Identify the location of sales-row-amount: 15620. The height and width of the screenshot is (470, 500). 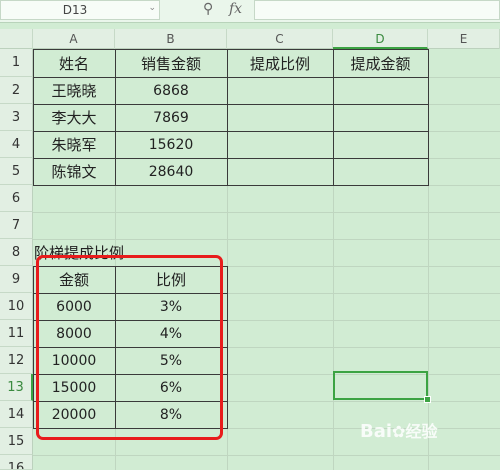
(171, 144).